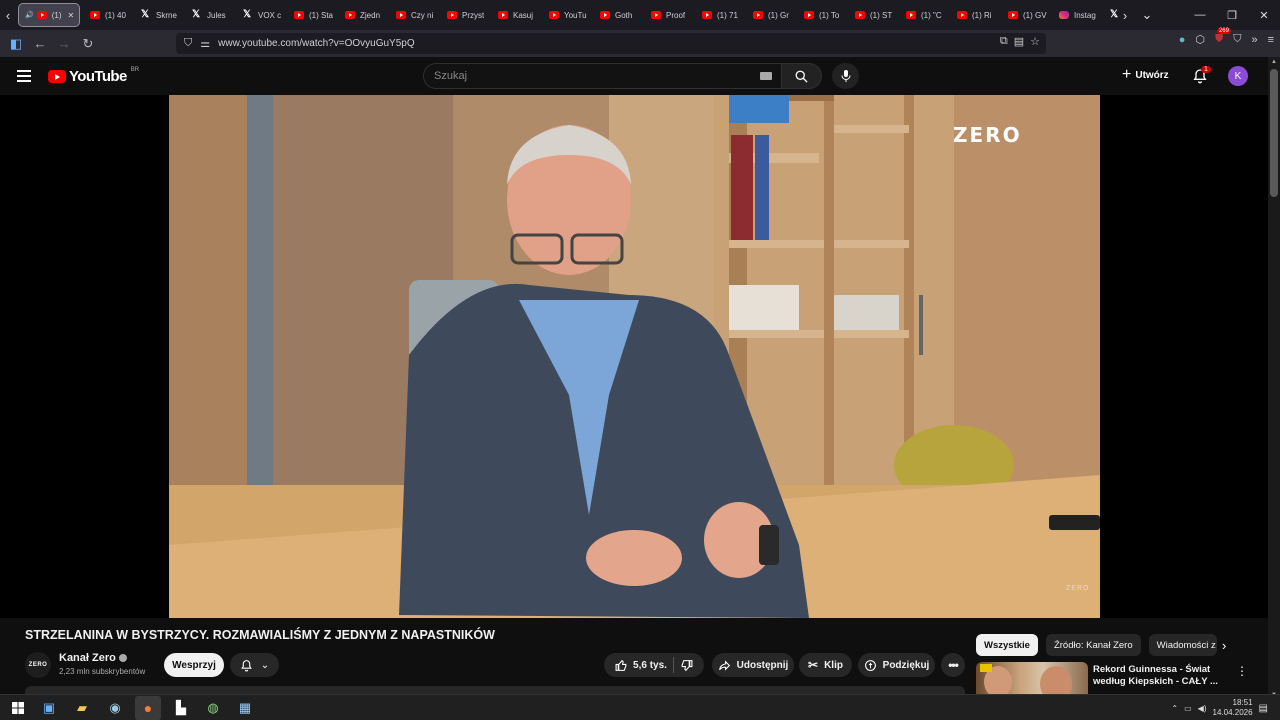 This screenshot has height=720, width=1280. Describe the element at coordinates (1125, 15) in the screenshot. I see `tabs-scroll-right-icon: ›` at that location.